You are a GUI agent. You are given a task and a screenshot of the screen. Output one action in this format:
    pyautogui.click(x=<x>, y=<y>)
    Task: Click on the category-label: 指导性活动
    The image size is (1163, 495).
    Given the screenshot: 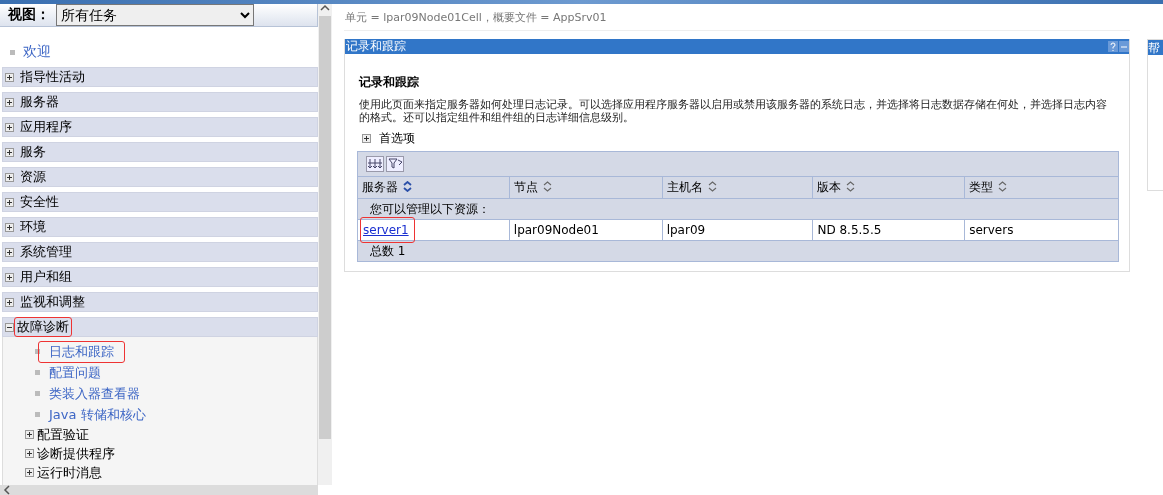 What is the action you would take?
    pyautogui.click(x=52, y=77)
    